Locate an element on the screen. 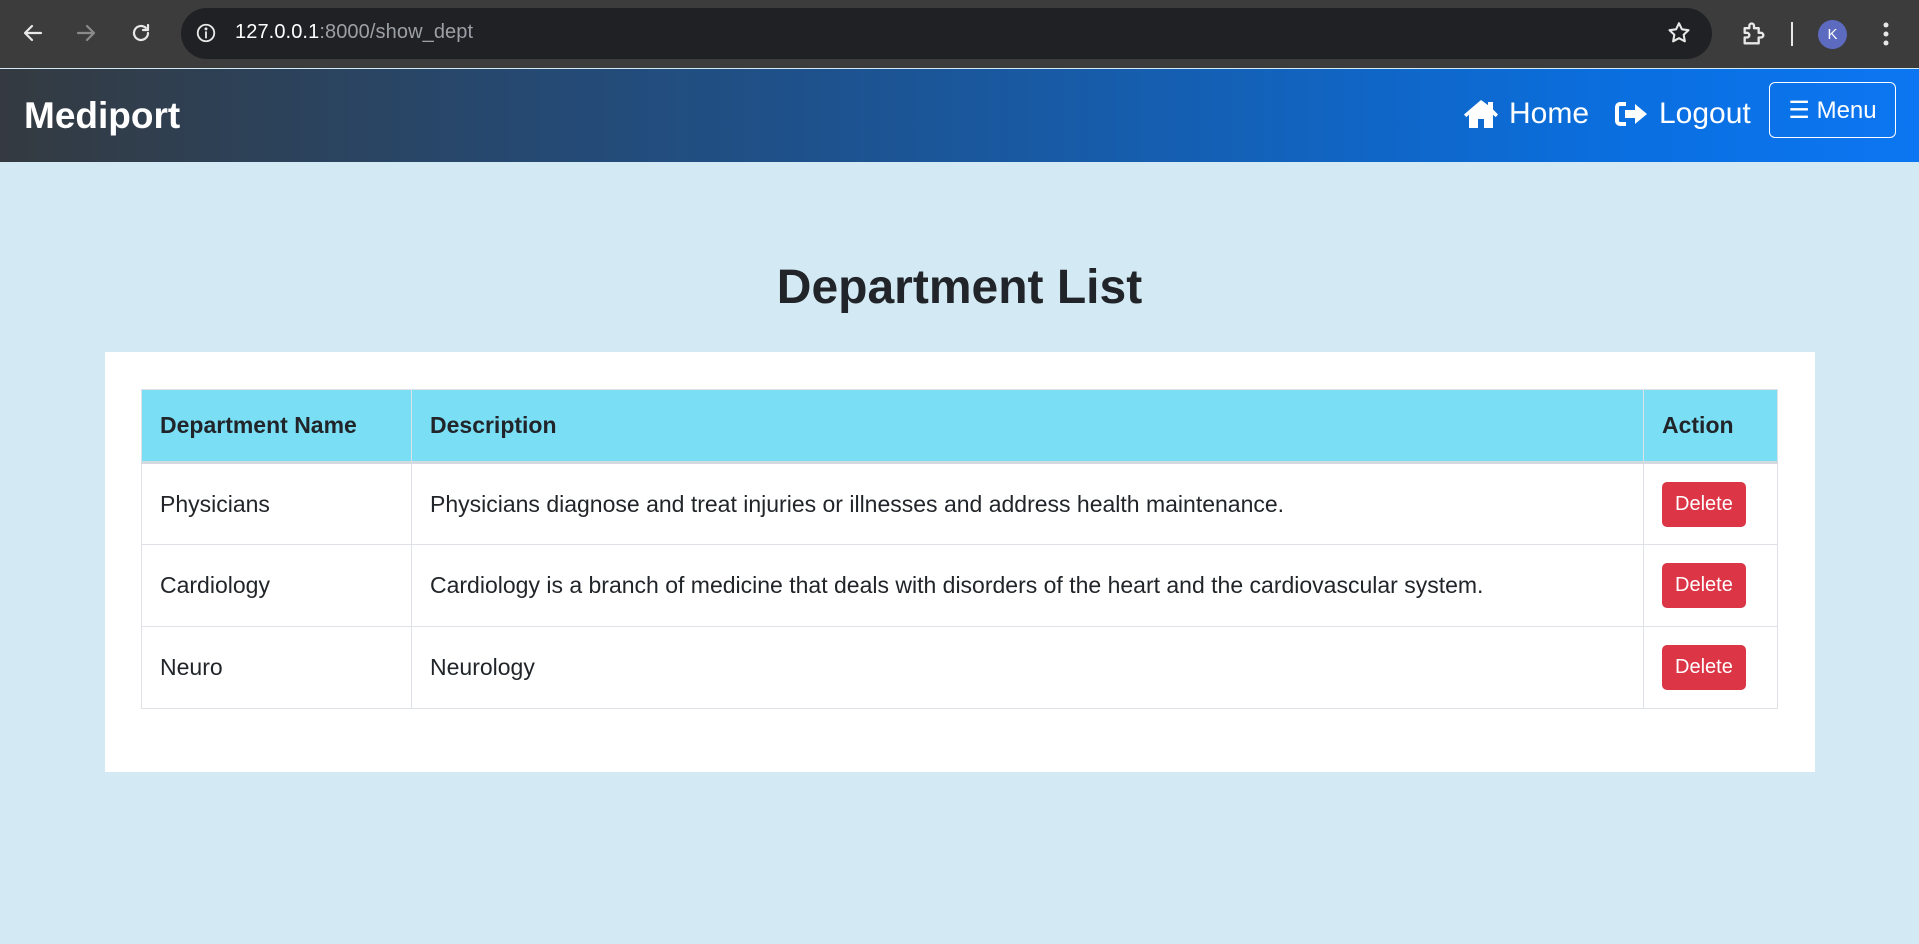 The height and width of the screenshot is (944, 1919). column-header-department-name: Department Name is located at coordinates (276, 426).